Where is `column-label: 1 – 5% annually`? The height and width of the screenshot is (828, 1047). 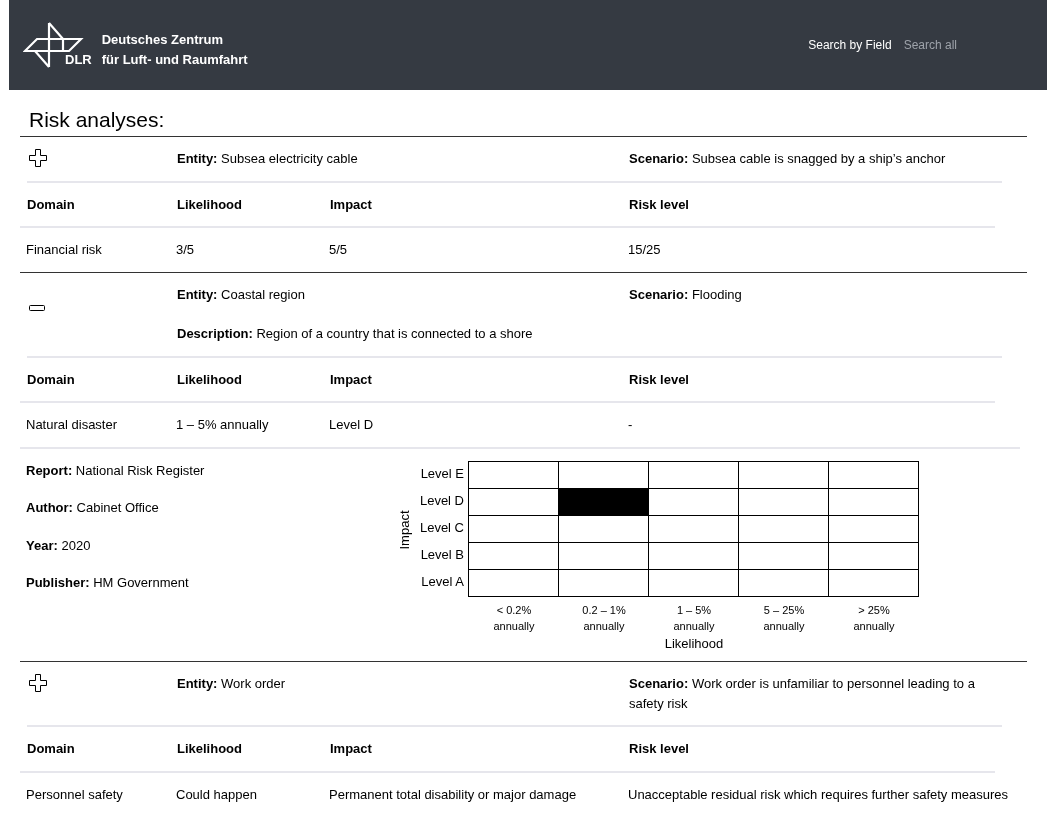 column-label: 1 – 5% annually is located at coordinates (694, 618).